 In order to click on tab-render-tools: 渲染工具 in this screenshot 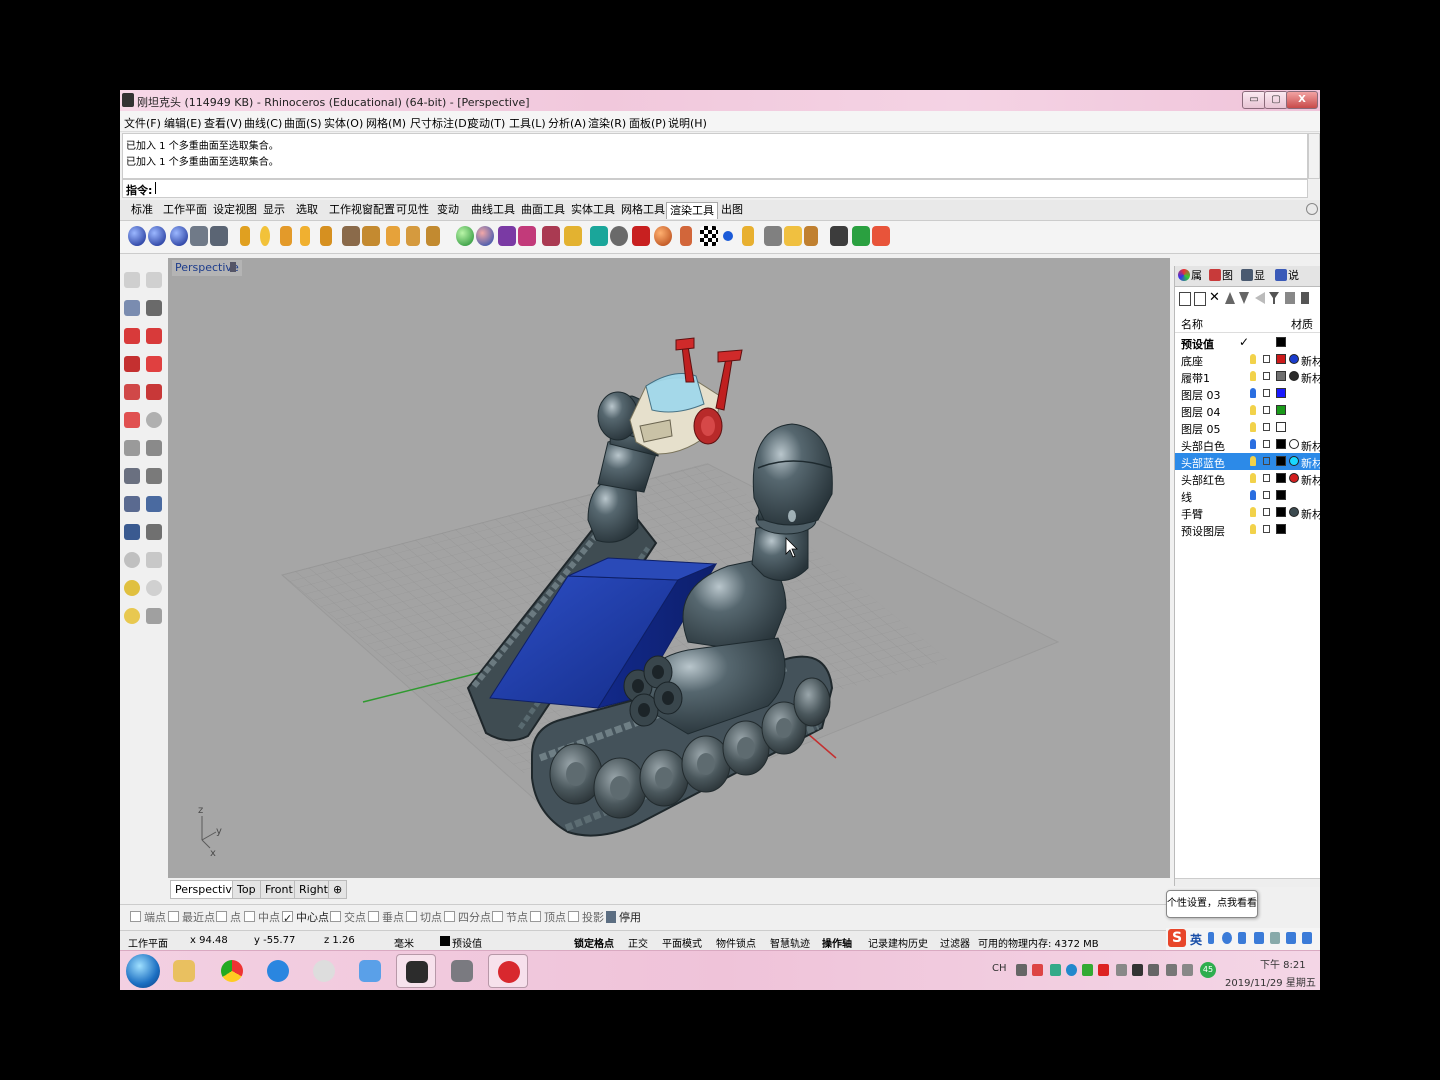, I will do `click(692, 210)`.